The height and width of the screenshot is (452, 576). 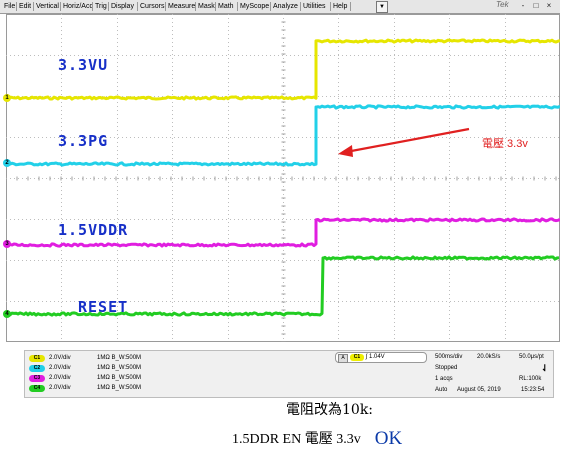 What do you see at coordinates (85, 358) in the screenshot?
I see `channel-1-readout: C1 2.0V/div 1MΩ B_W:500M` at bounding box center [85, 358].